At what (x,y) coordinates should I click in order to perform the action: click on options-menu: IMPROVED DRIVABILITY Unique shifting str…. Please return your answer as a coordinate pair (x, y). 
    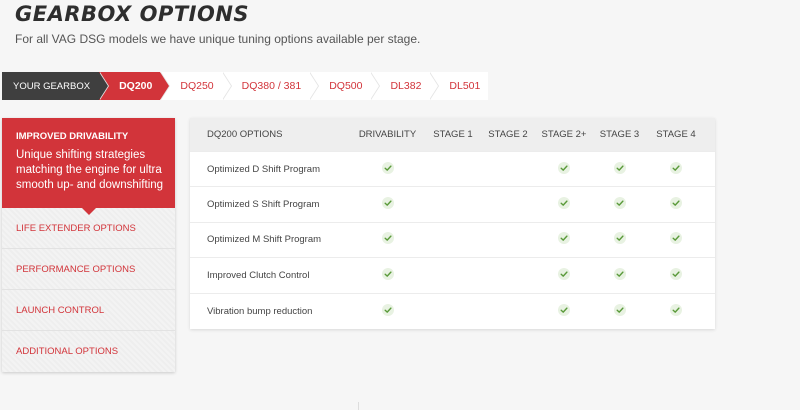
    Looking at the image, I should click on (88, 245).